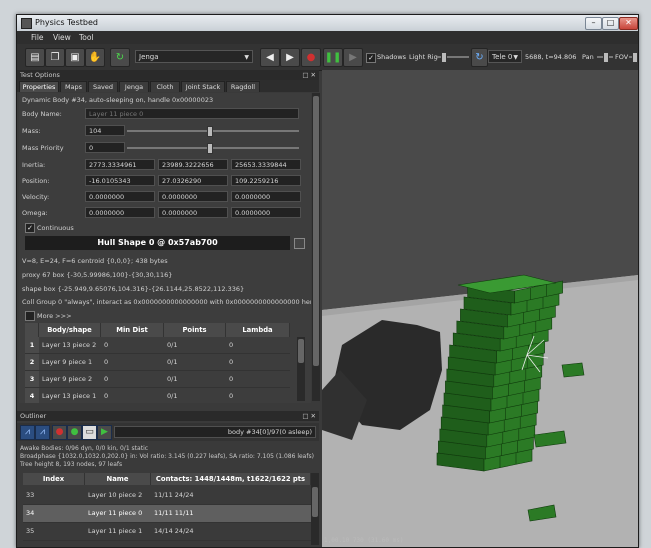  What do you see at coordinates (479, 57) in the screenshot?
I see `refresh-camera-button: ↻` at bounding box center [479, 57].